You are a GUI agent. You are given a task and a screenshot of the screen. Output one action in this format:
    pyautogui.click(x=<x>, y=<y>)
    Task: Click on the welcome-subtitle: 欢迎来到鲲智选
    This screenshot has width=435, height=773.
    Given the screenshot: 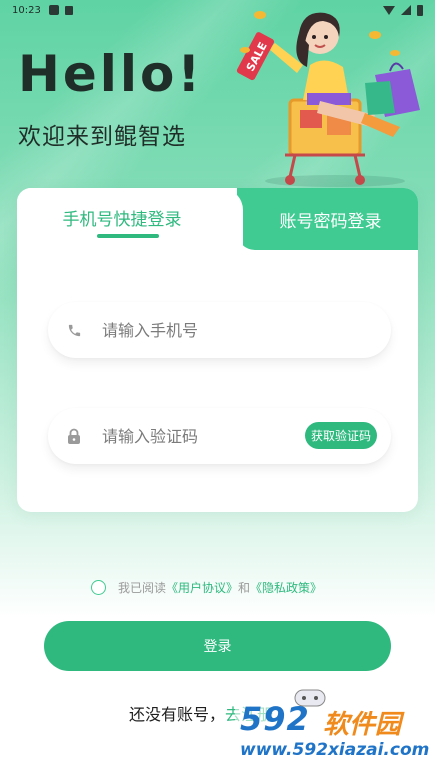 What is the action you would take?
    pyautogui.click(x=102, y=137)
    